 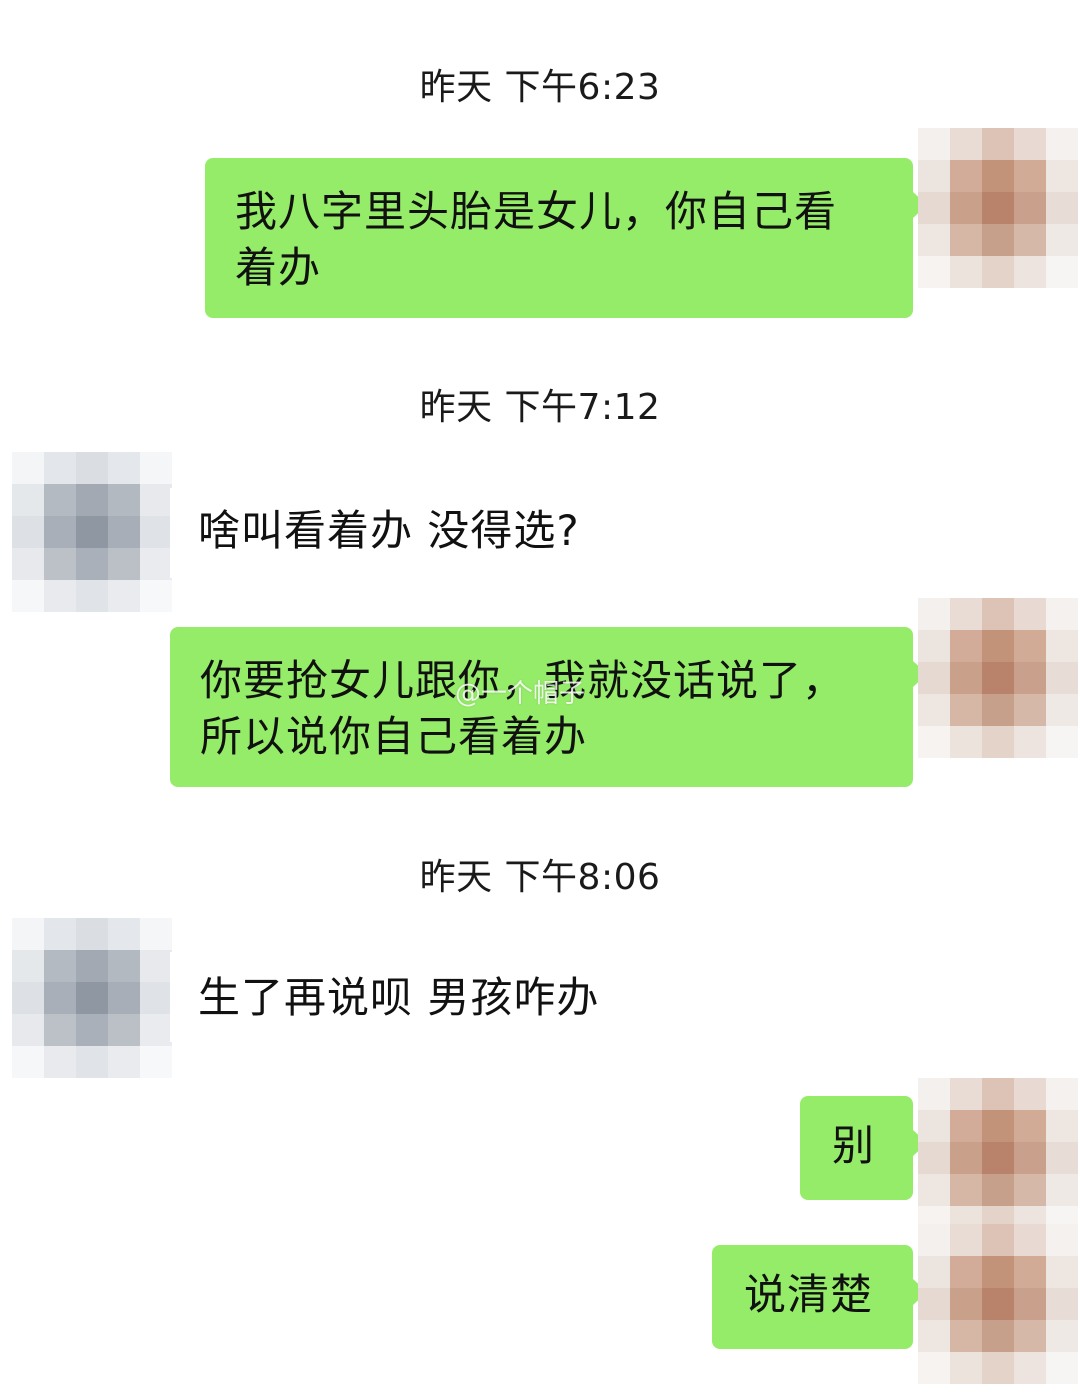 What do you see at coordinates (399, 997) in the screenshot?
I see `message-line: 生了再说呗 男孩咋办` at bounding box center [399, 997].